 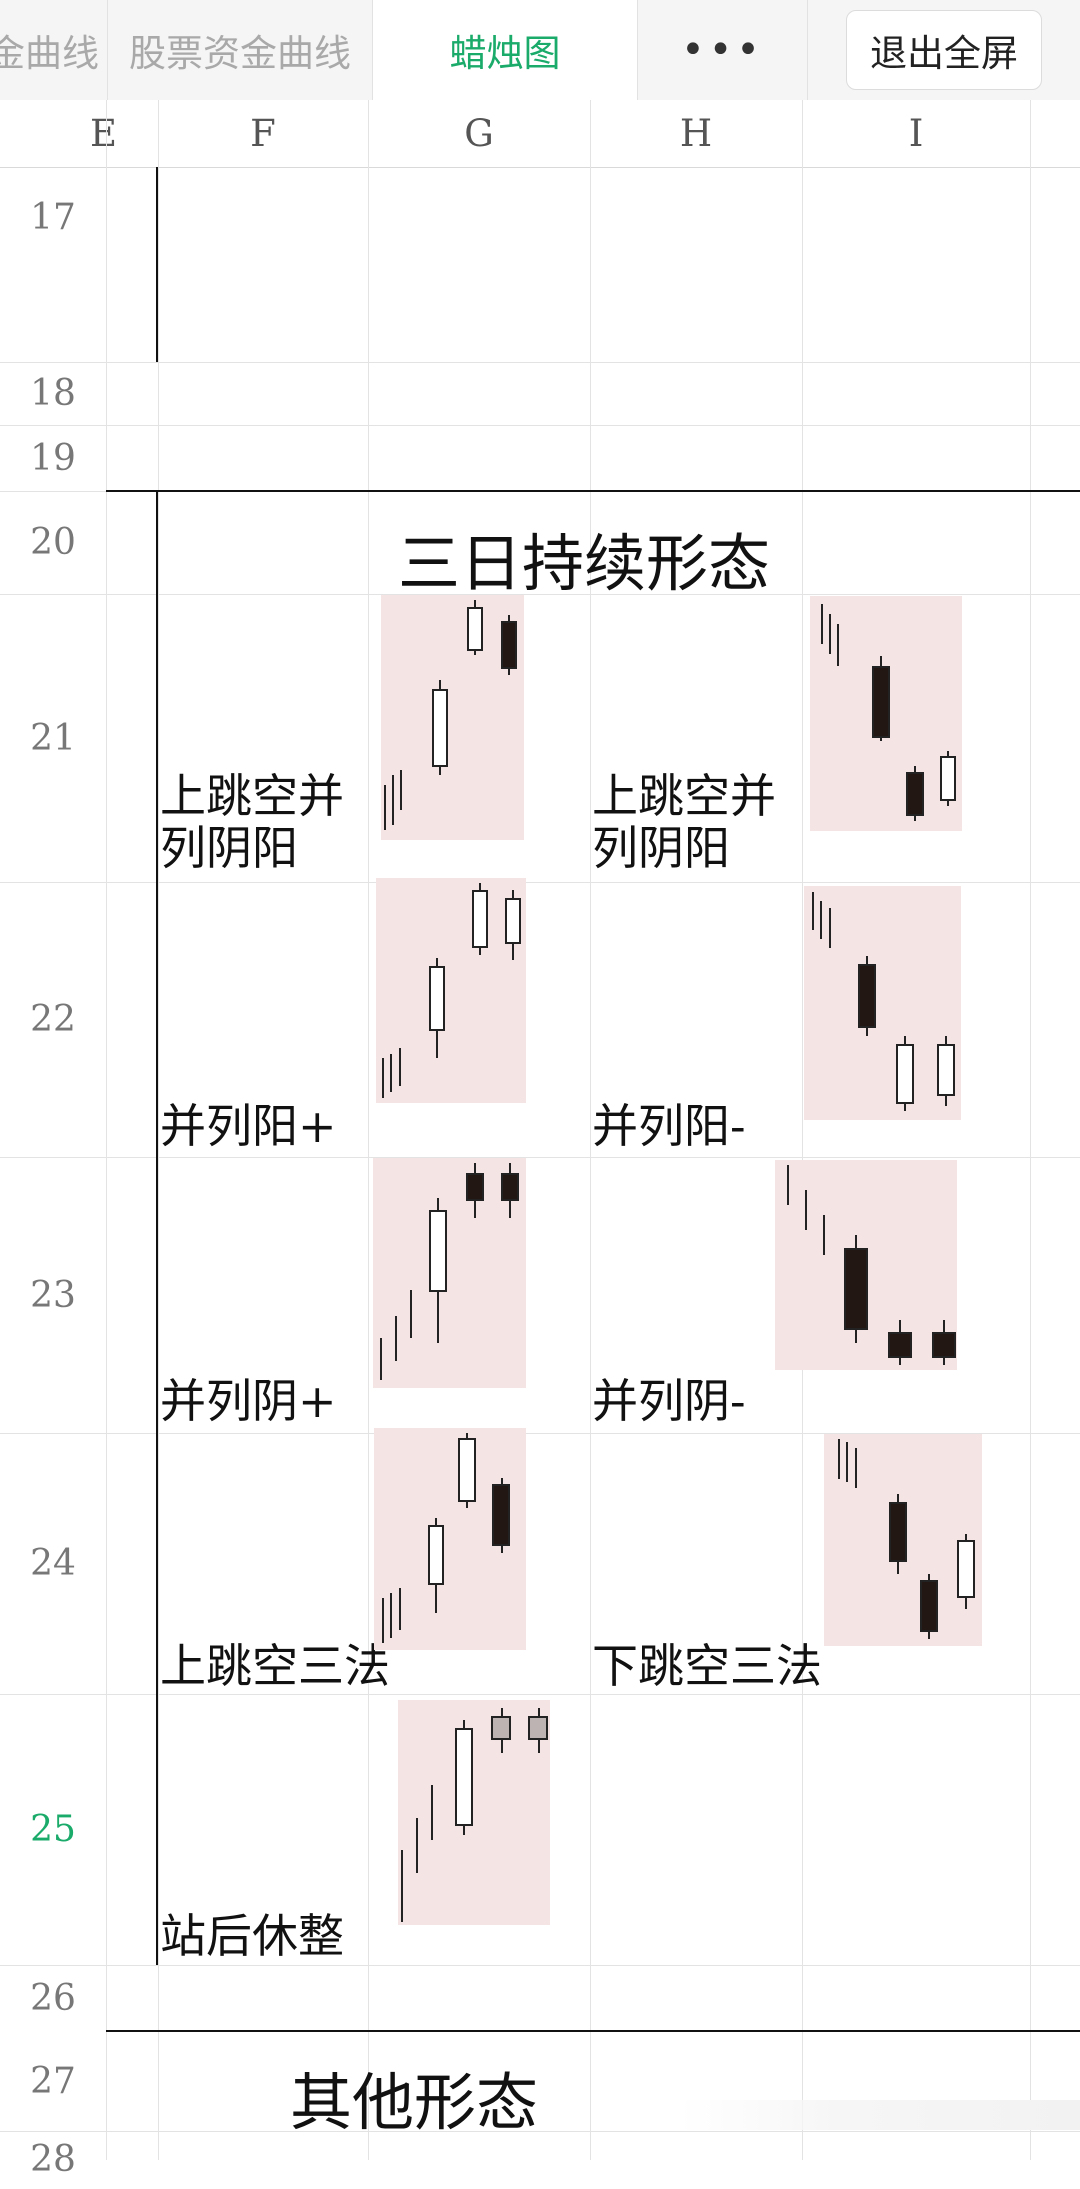 I want to click on section-title: 三日持续形态, so click(x=584, y=563).